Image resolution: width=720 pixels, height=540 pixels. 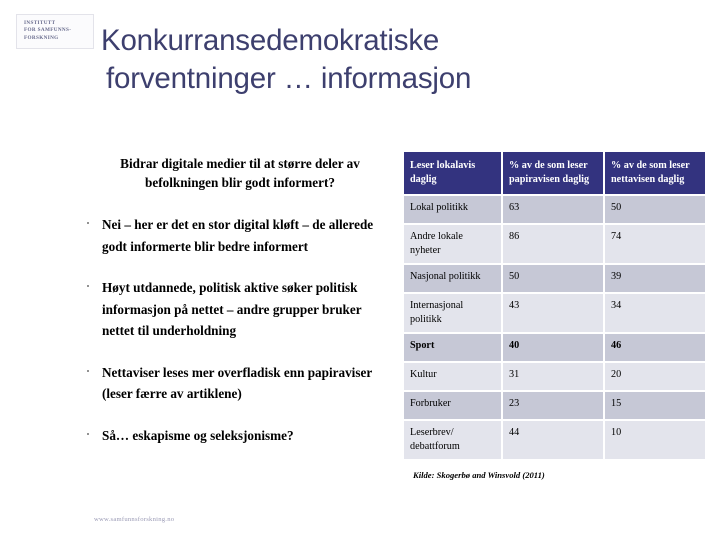 I want to click on cell-paper-value: 44, so click(x=553, y=440).